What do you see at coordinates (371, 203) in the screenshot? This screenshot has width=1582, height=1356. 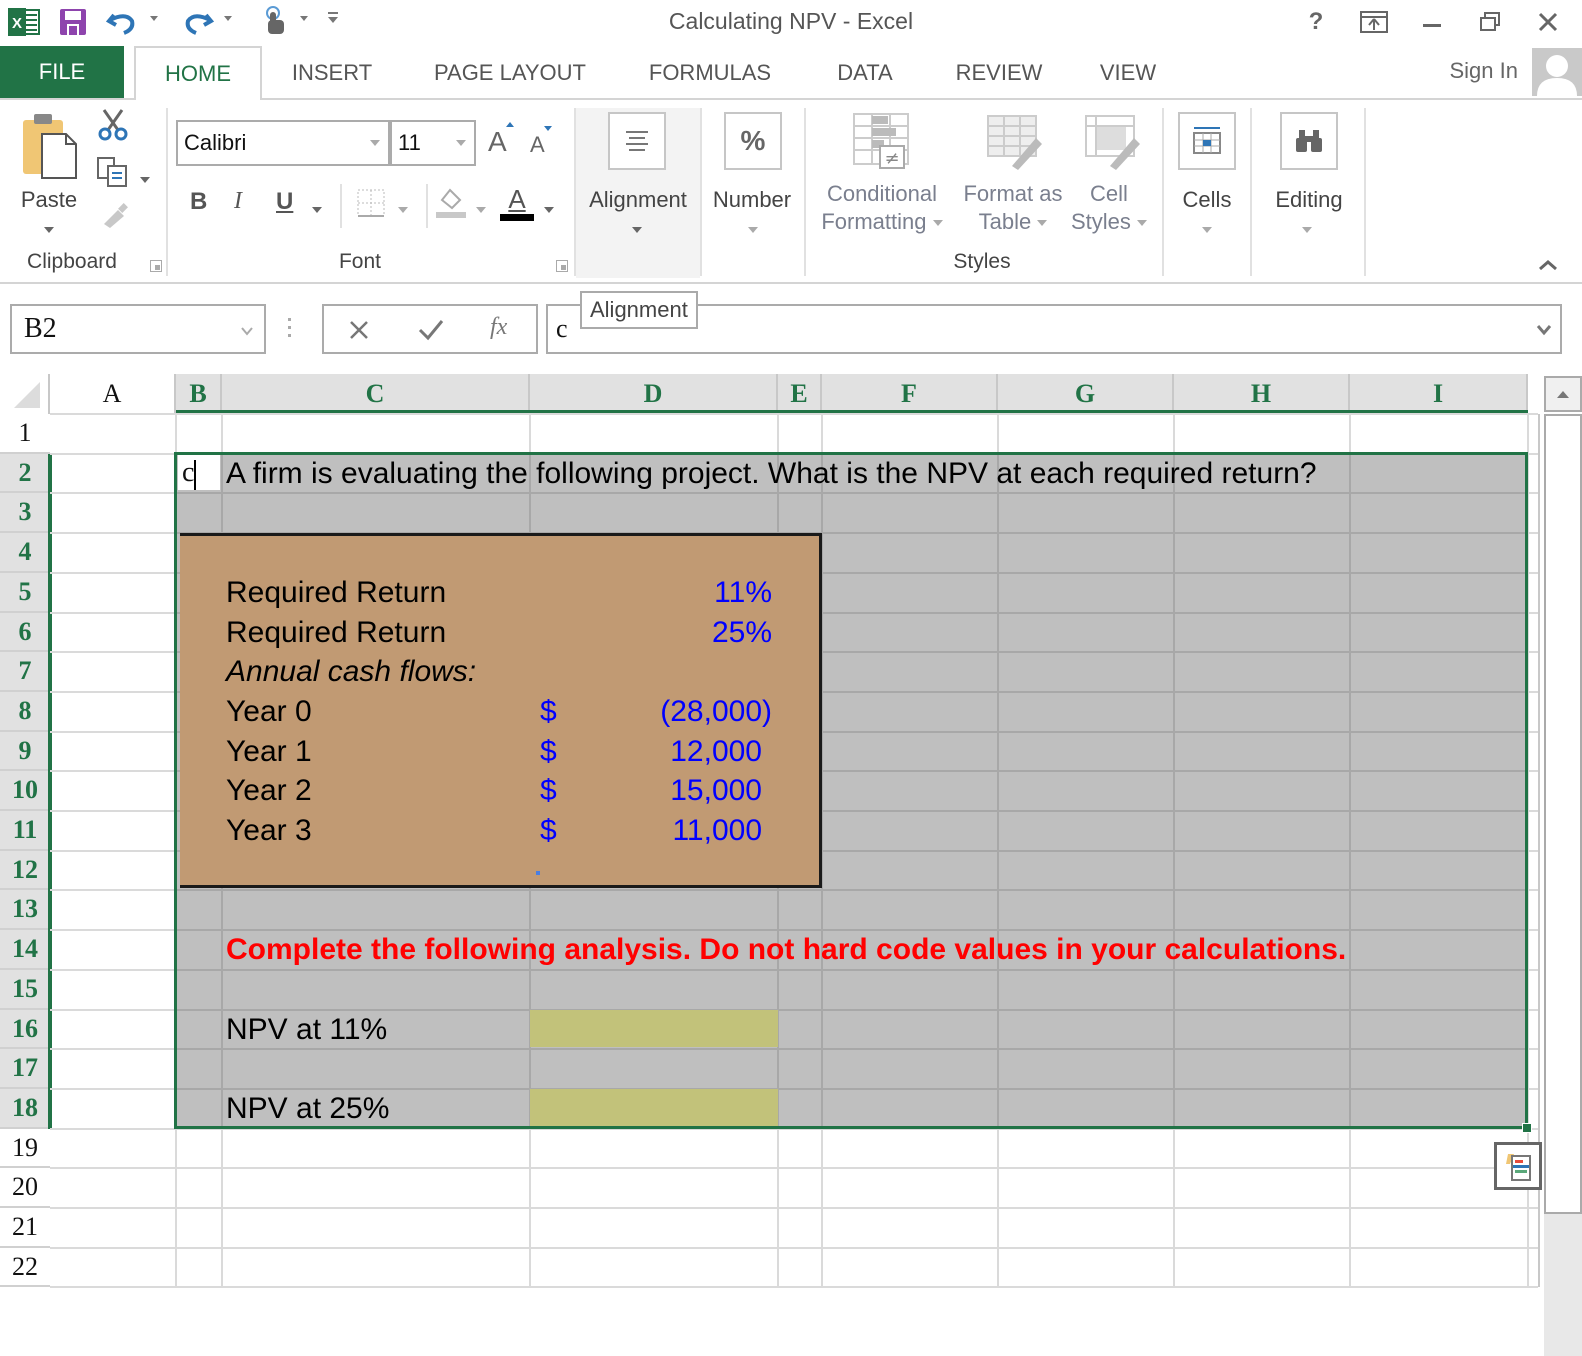 I see `borders-button` at bounding box center [371, 203].